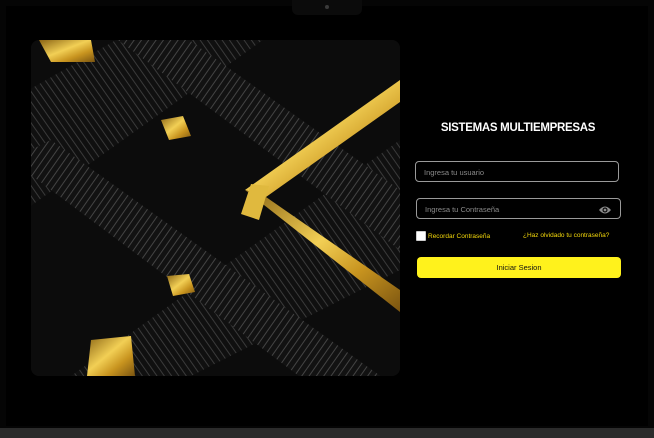  I want to click on login-button: Iniciar Sesion, so click(519, 267).